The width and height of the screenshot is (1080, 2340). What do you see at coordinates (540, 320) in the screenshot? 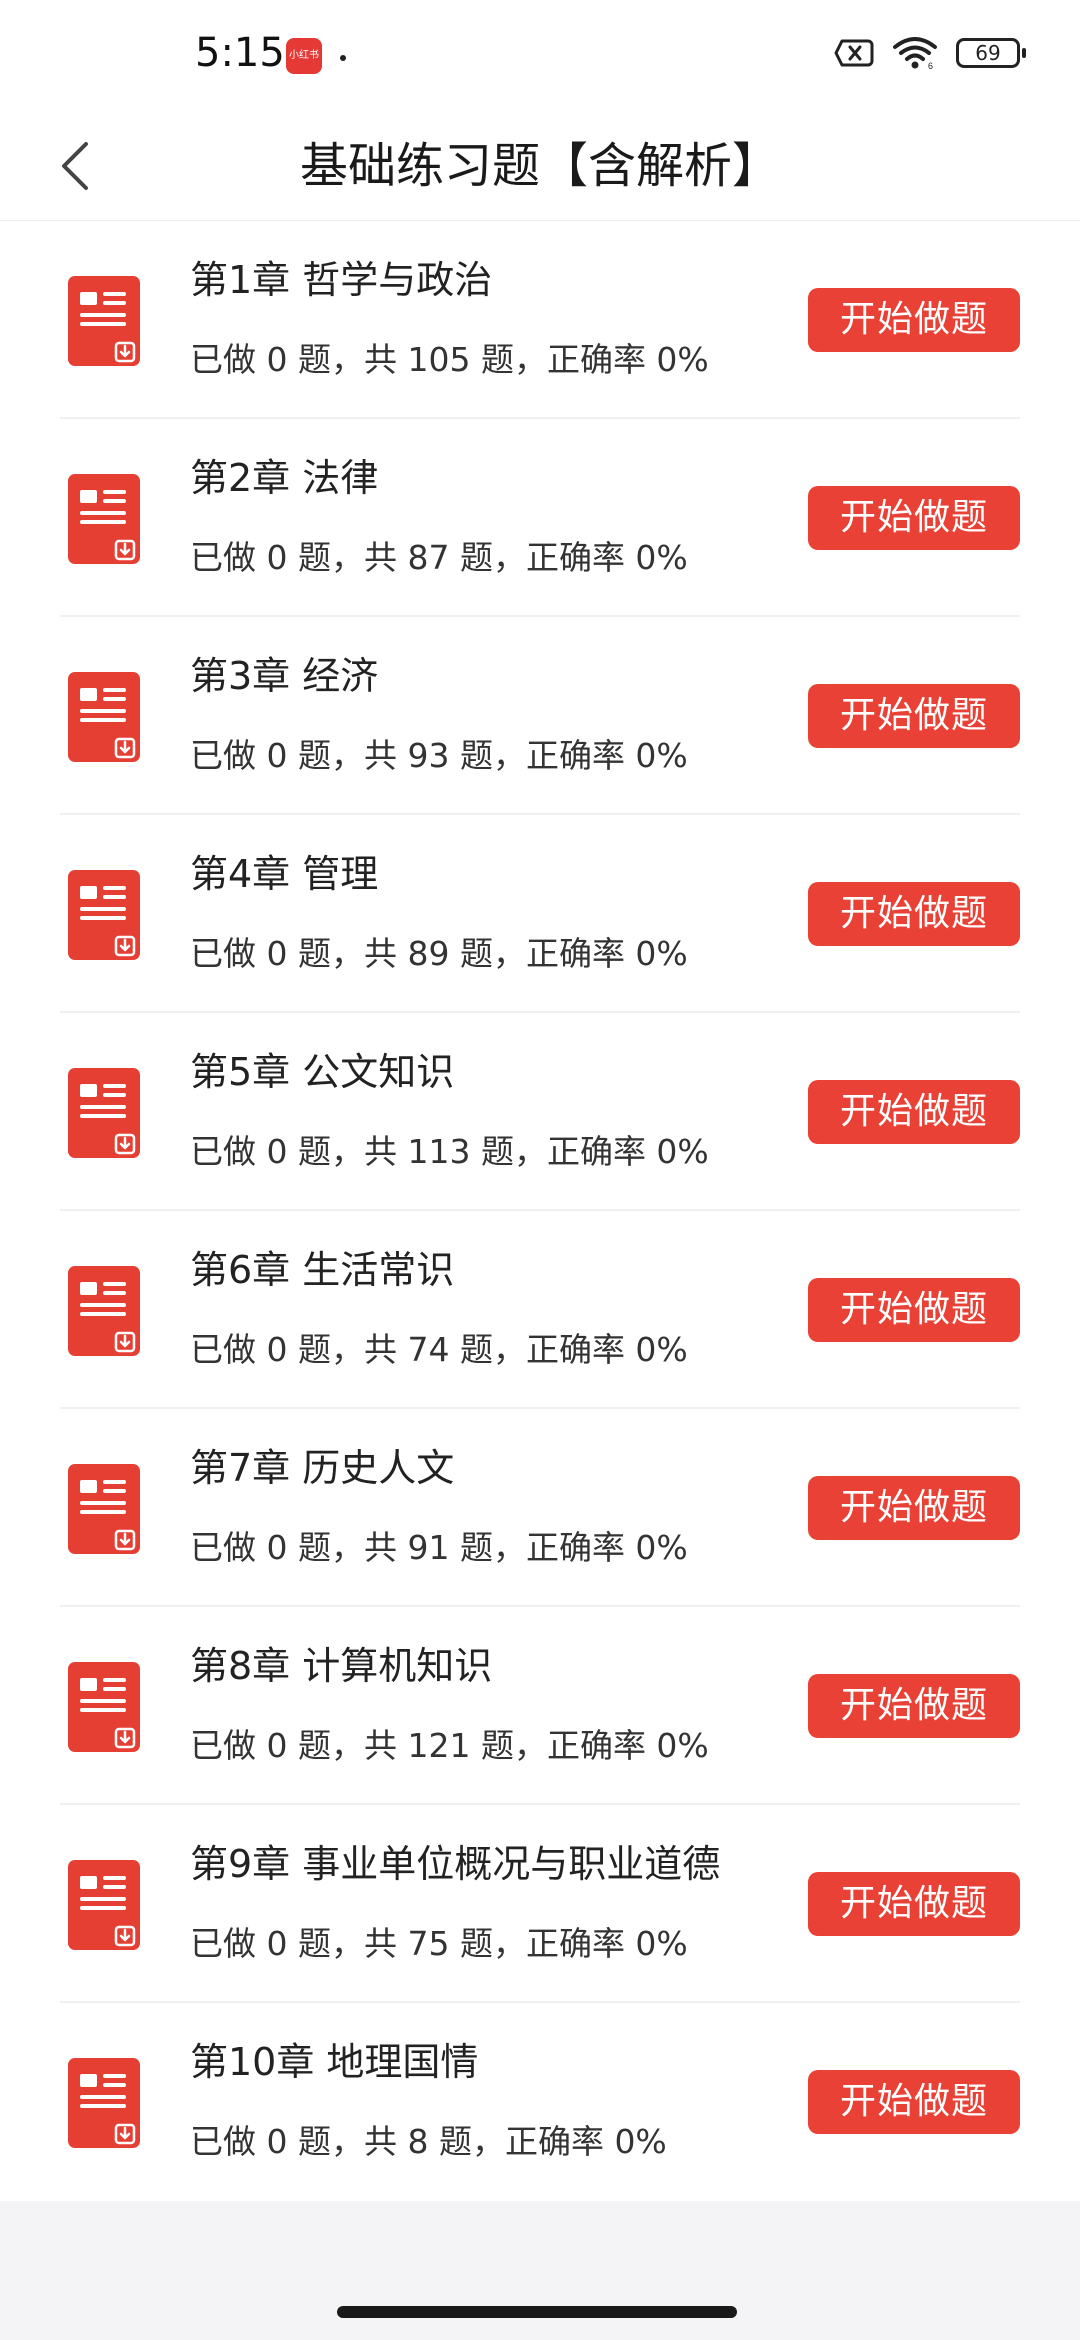
I see `chapter-row: 第1章 哲学与政治 已做 0 题，共 105 题，正确率 0% 开始做题` at bounding box center [540, 320].